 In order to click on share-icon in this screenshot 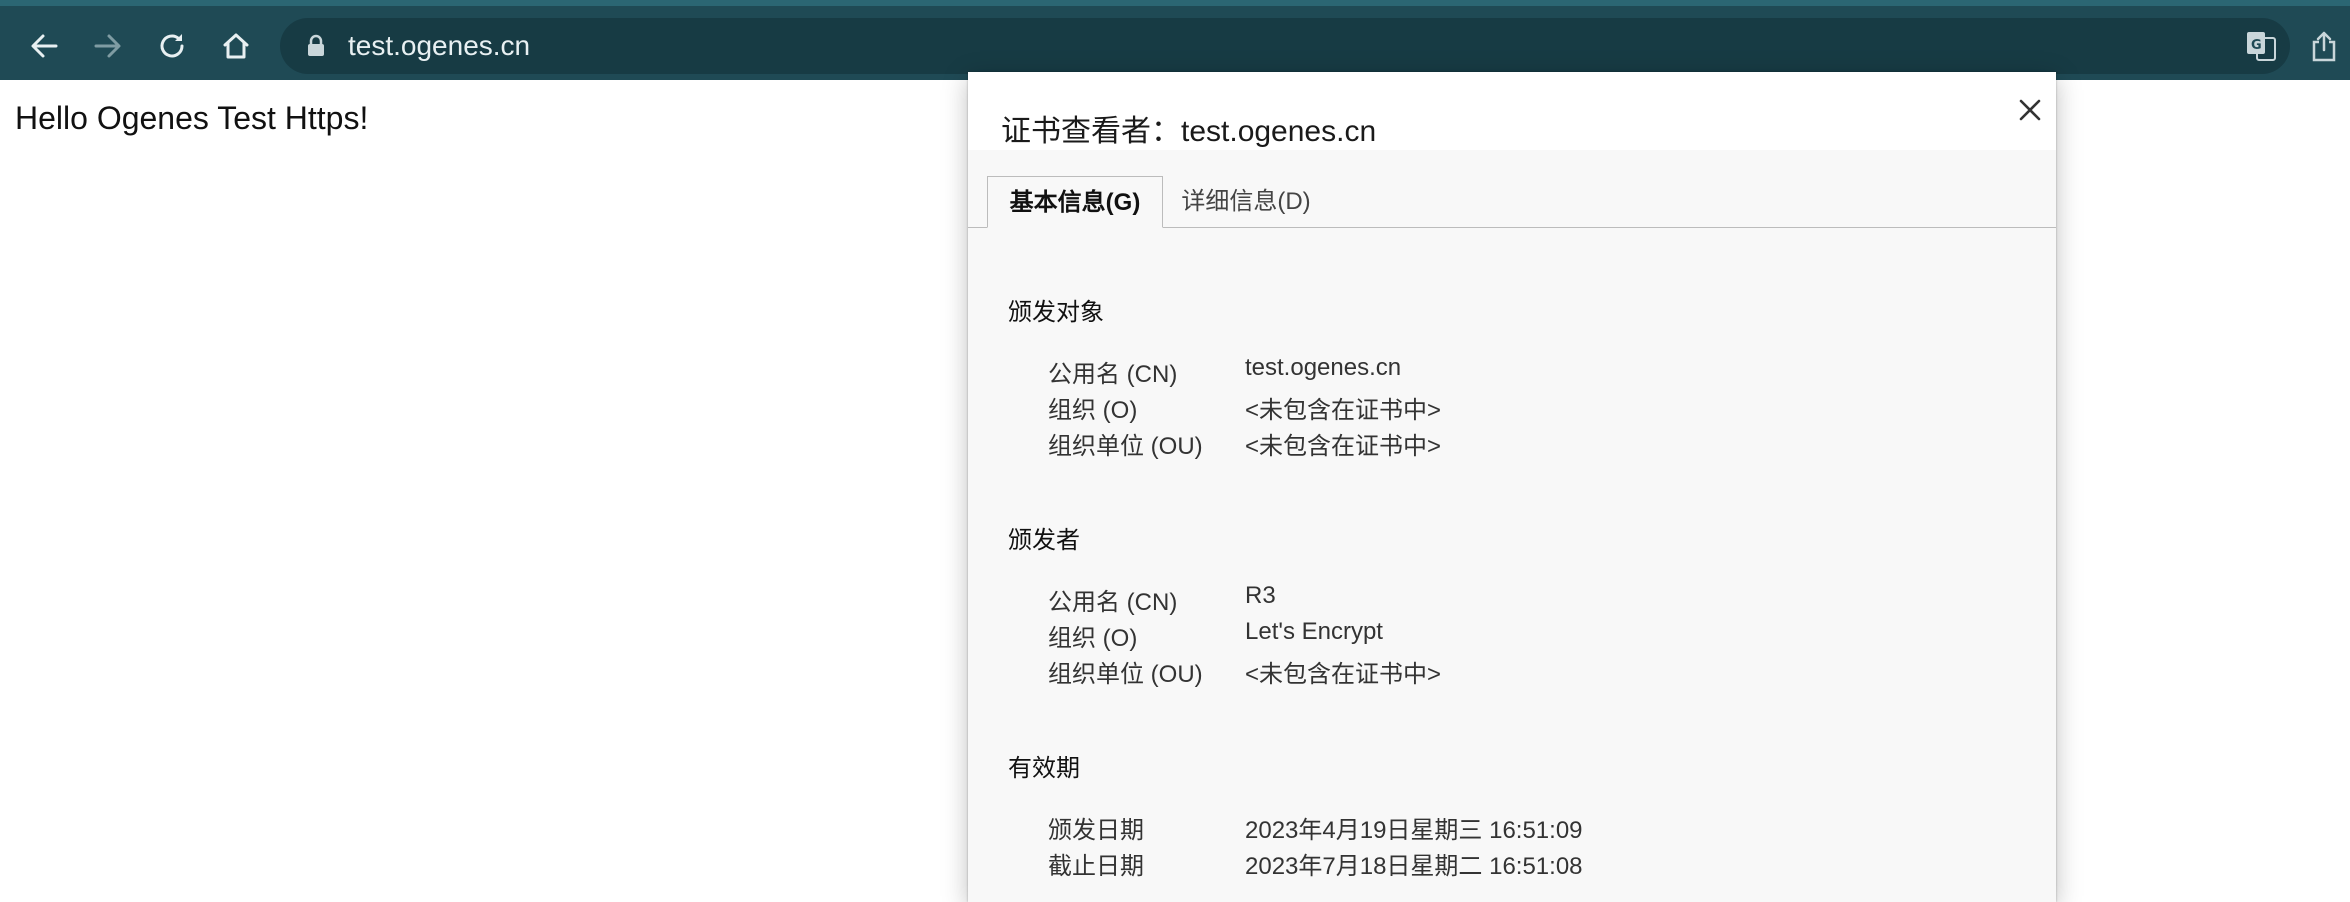, I will do `click(2324, 46)`.